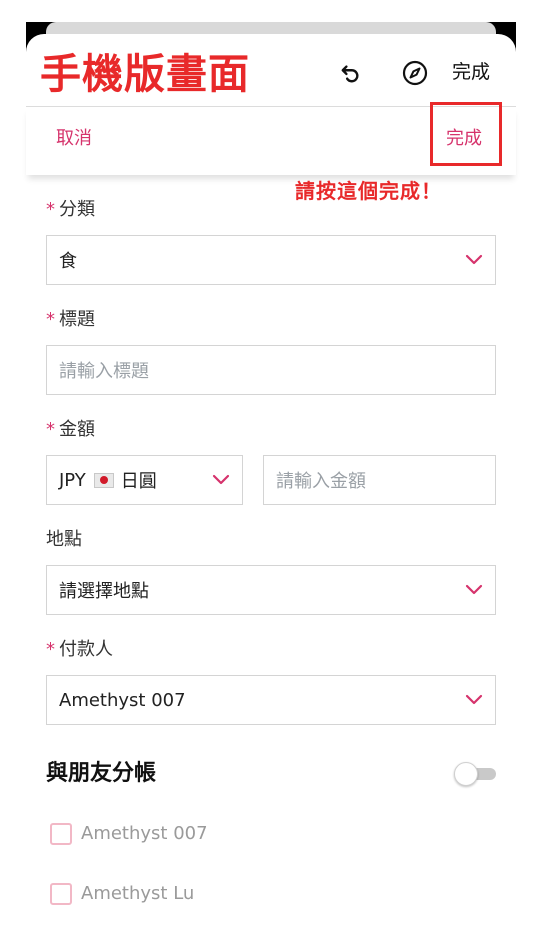  What do you see at coordinates (379, 480) in the screenshot?
I see `amount-input: 請輸入金額` at bounding box center [379, 480].